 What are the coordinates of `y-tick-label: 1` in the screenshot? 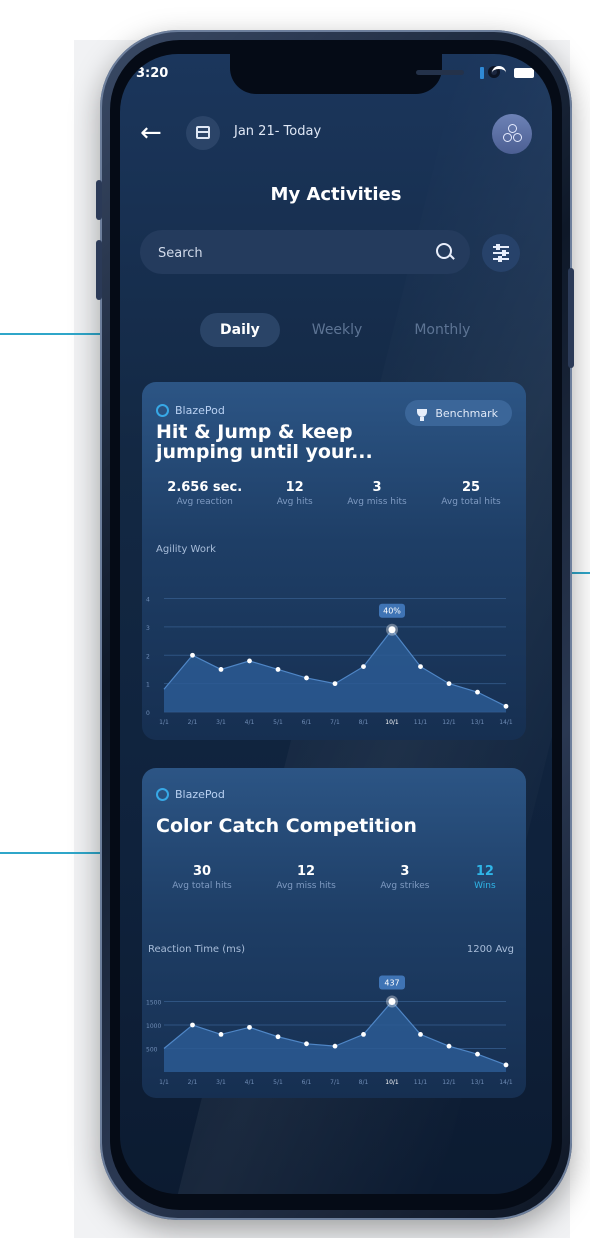 It's located at (148, 685).